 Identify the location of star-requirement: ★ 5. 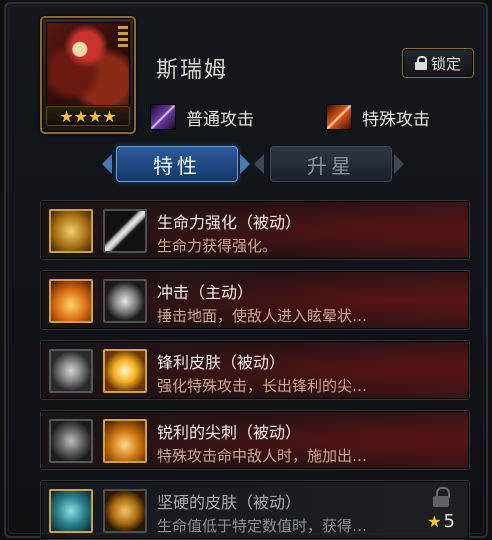
(441, 521).